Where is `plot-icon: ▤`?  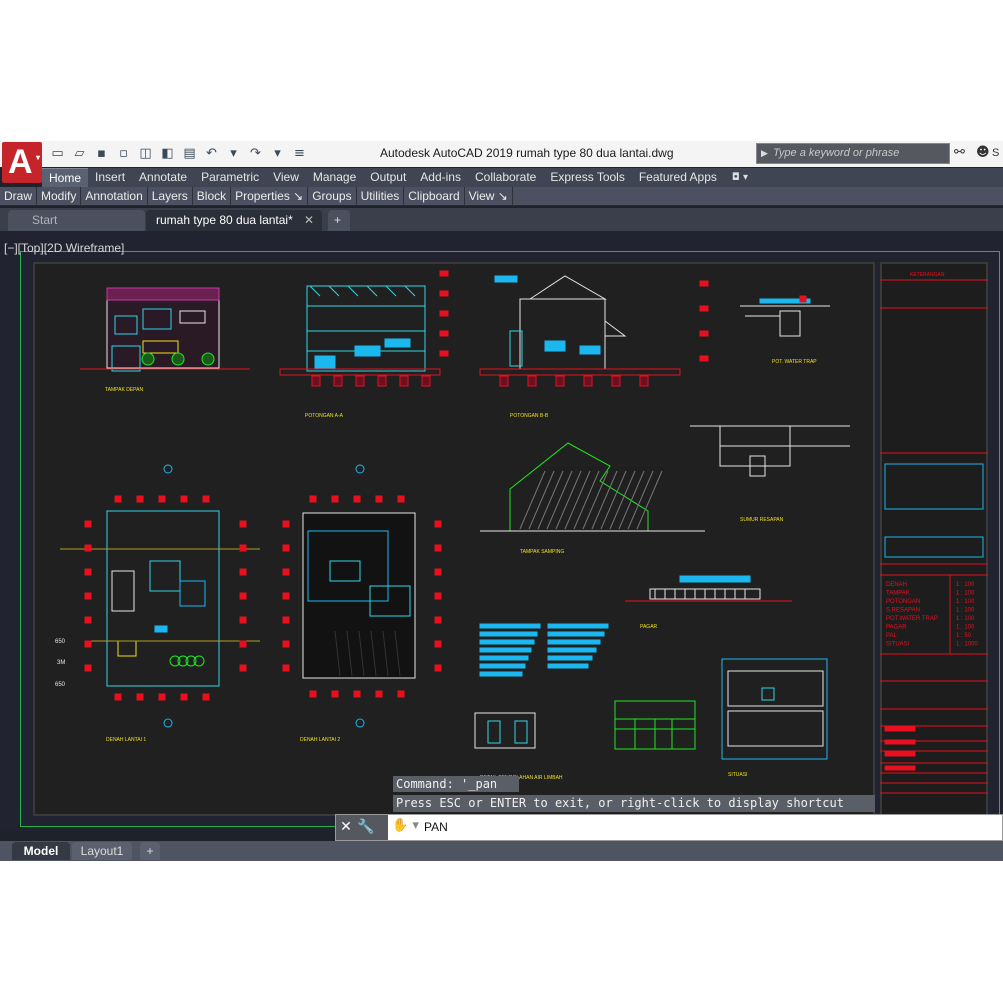
plot-icon: ▤ is located at coordinates (189, 153).